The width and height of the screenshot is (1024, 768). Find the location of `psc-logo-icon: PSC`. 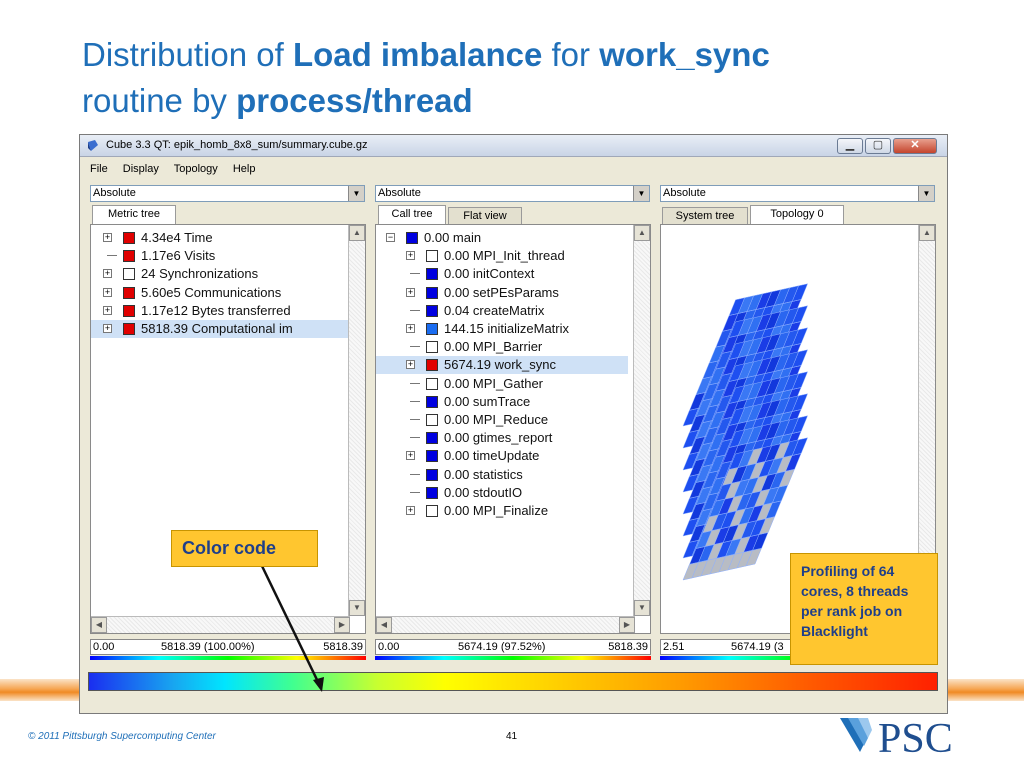

psc-logo-icon: PSC is located at coordinates (896, 739).